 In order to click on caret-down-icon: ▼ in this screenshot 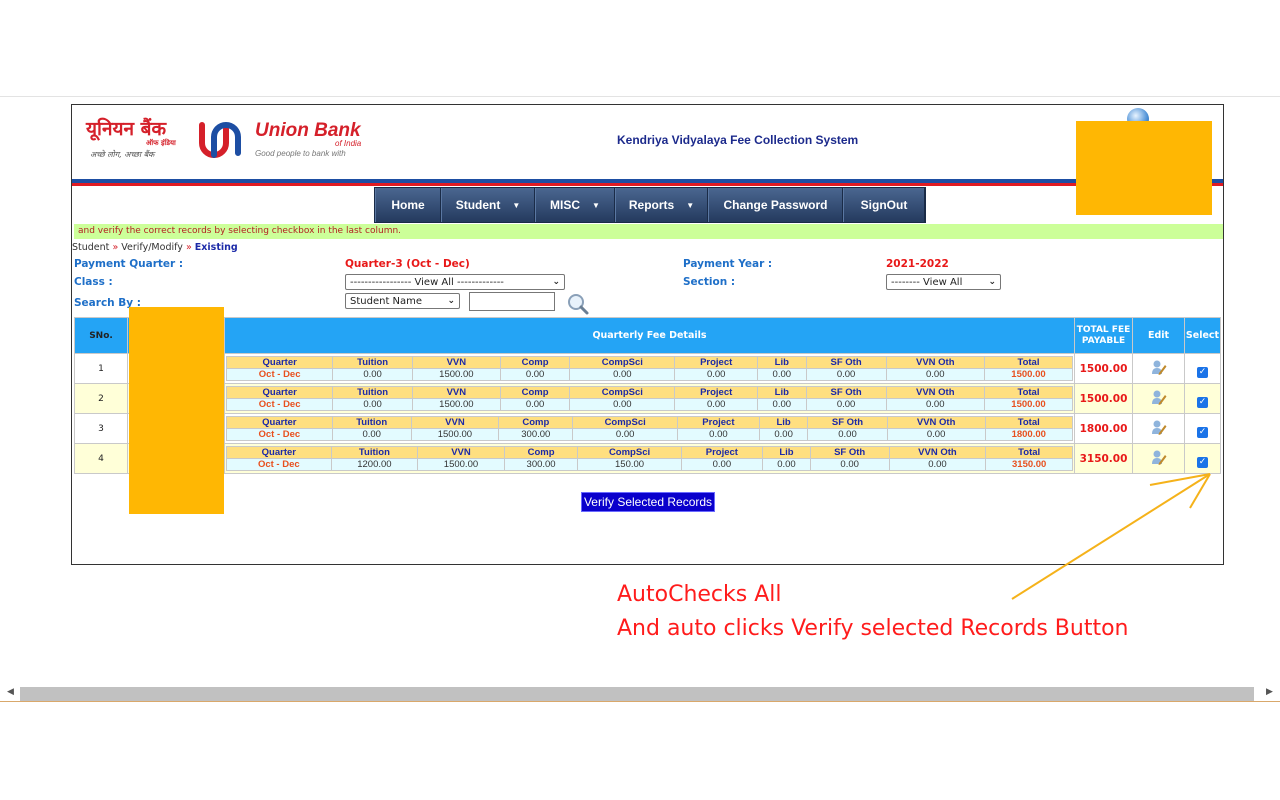, I will do `click(690, 205)`.